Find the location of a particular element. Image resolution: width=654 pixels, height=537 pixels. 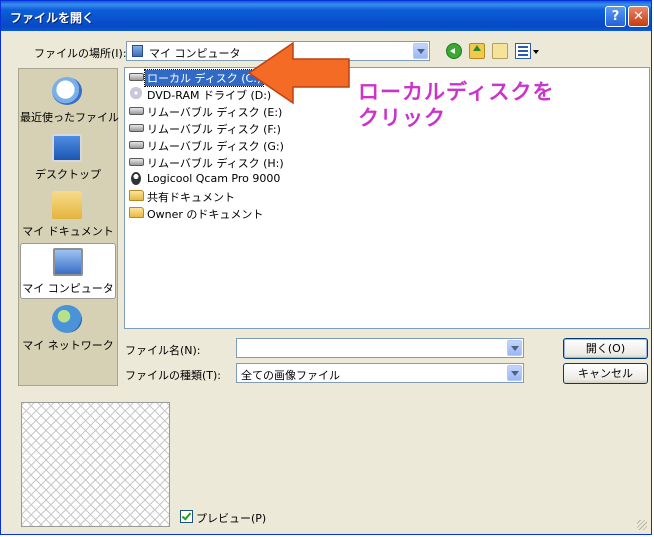

desktop-icon is located at coordinates (67, 148).